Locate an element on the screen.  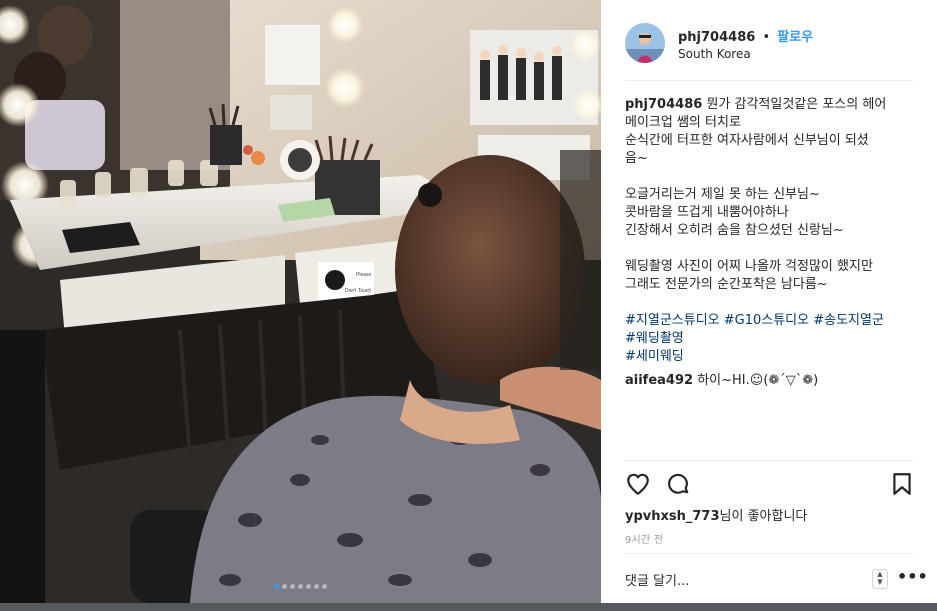
location-link: South Korea is located at coordinates (714, 54).